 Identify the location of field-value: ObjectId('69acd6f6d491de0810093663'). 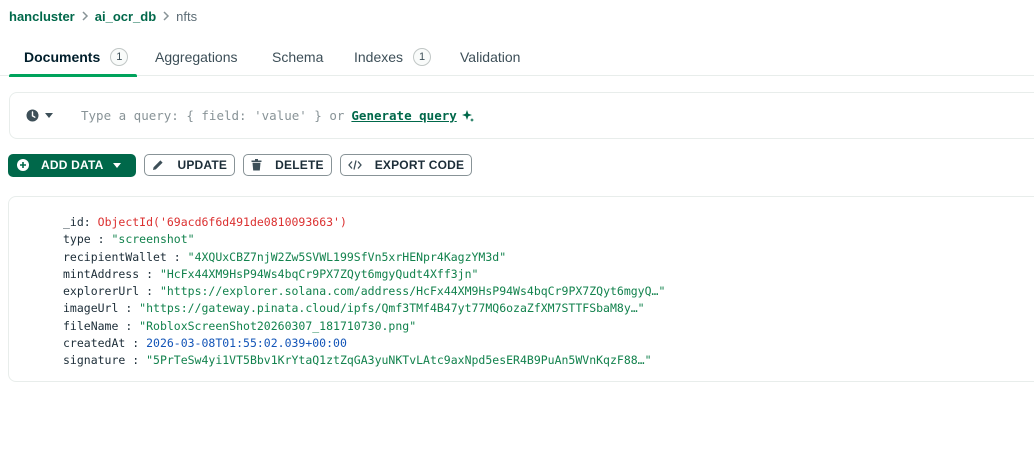
(222, 222).